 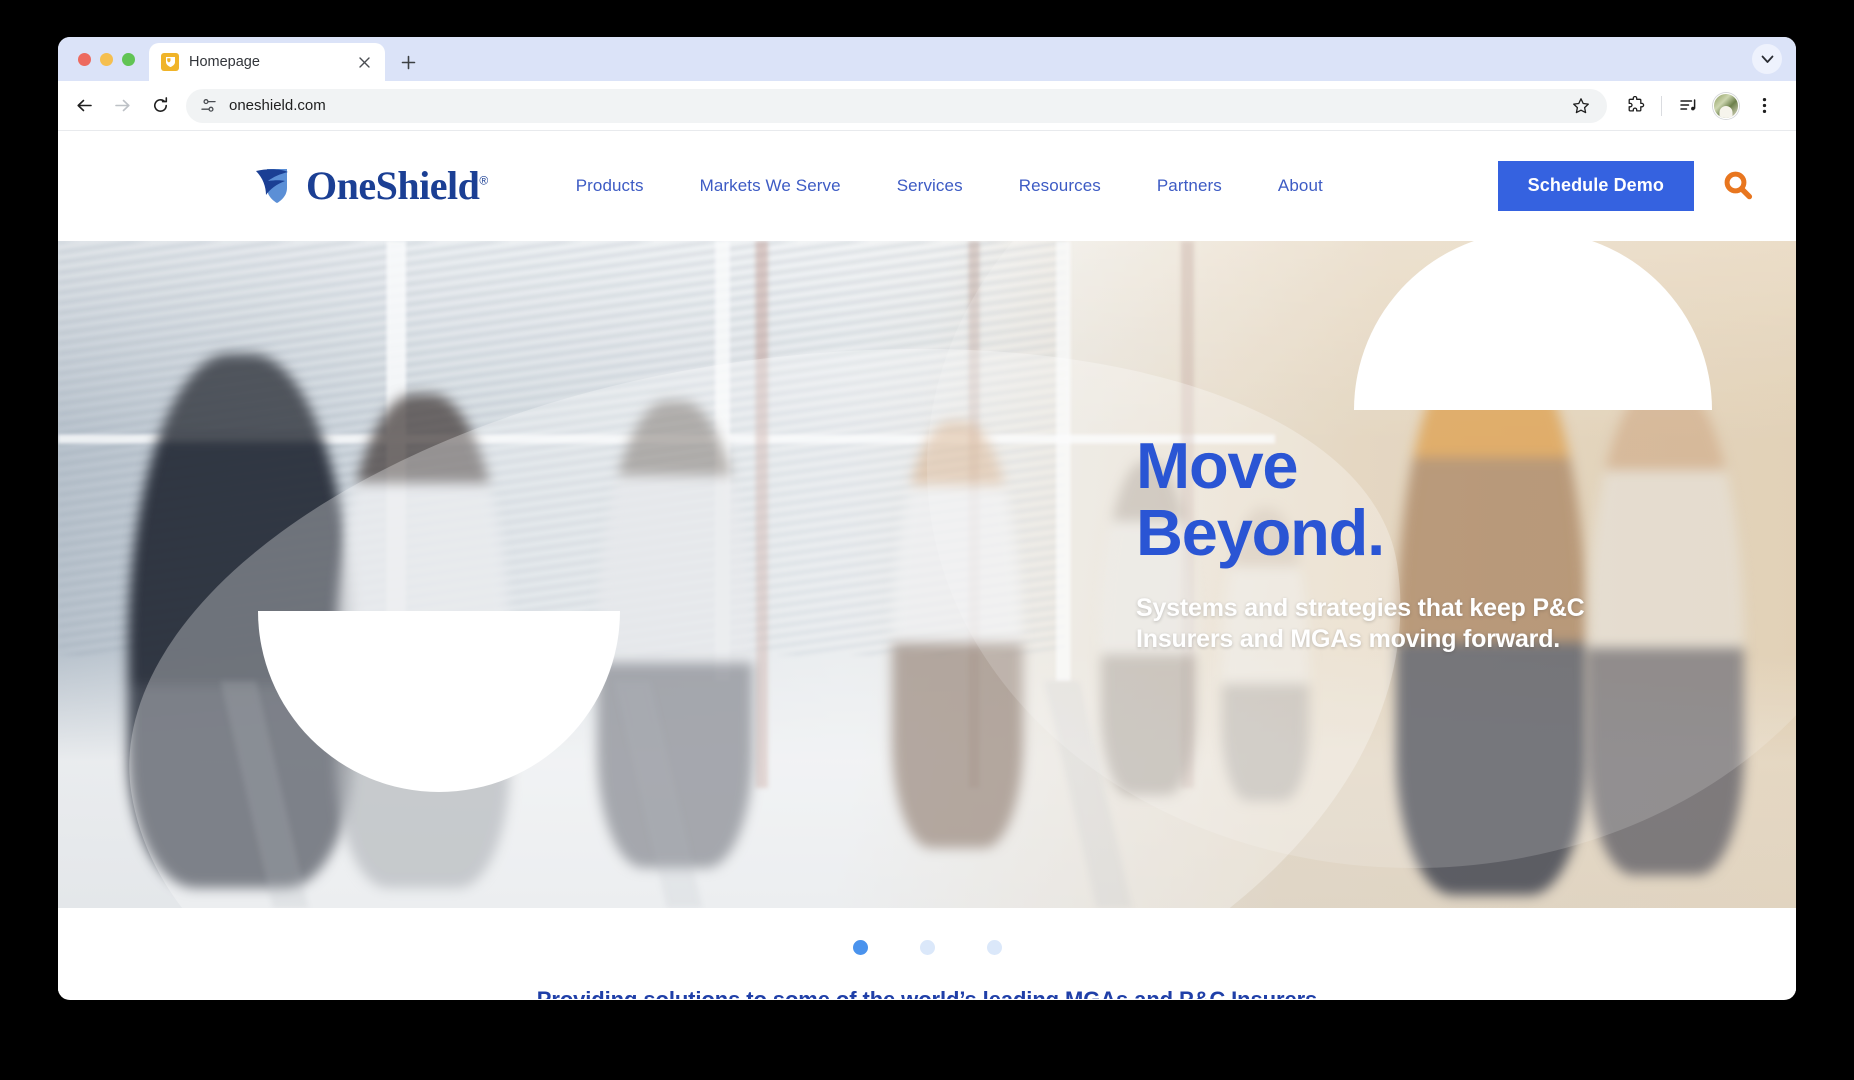 I want to click on nav-item-services: Services, so click(x=930, y=186).